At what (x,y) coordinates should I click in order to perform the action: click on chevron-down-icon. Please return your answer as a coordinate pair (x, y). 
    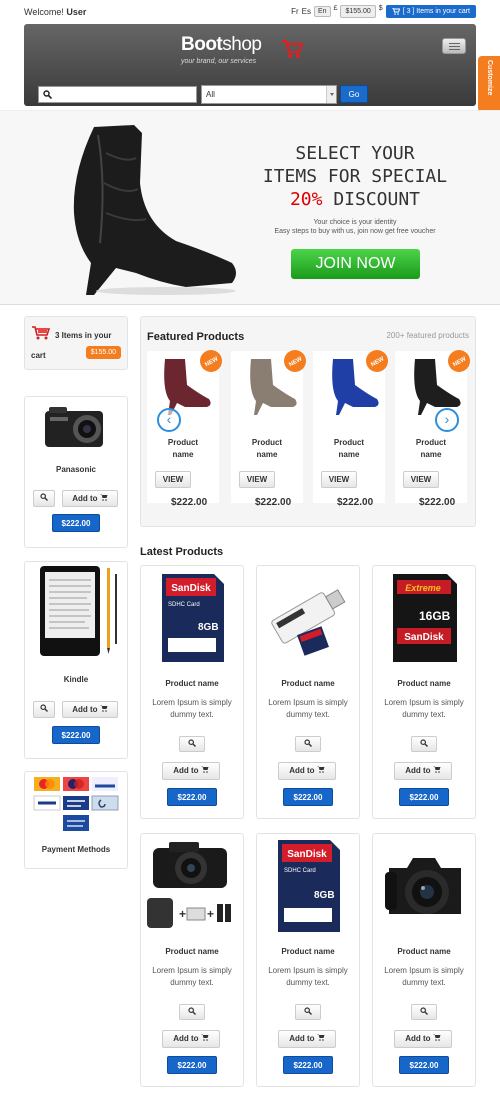
    Looking at the image, I should click on (331, 94).